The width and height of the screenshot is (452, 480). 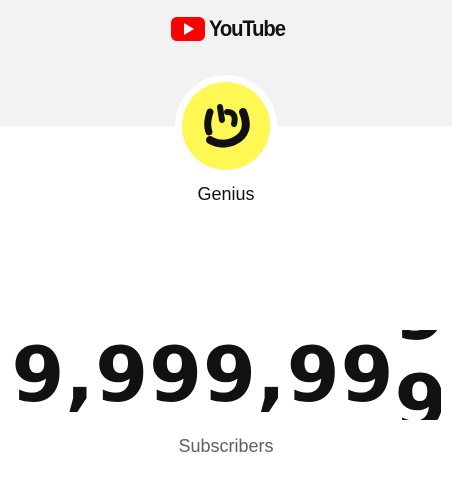 I want to click on channel-name: Genius, so click(x=226, y=194).